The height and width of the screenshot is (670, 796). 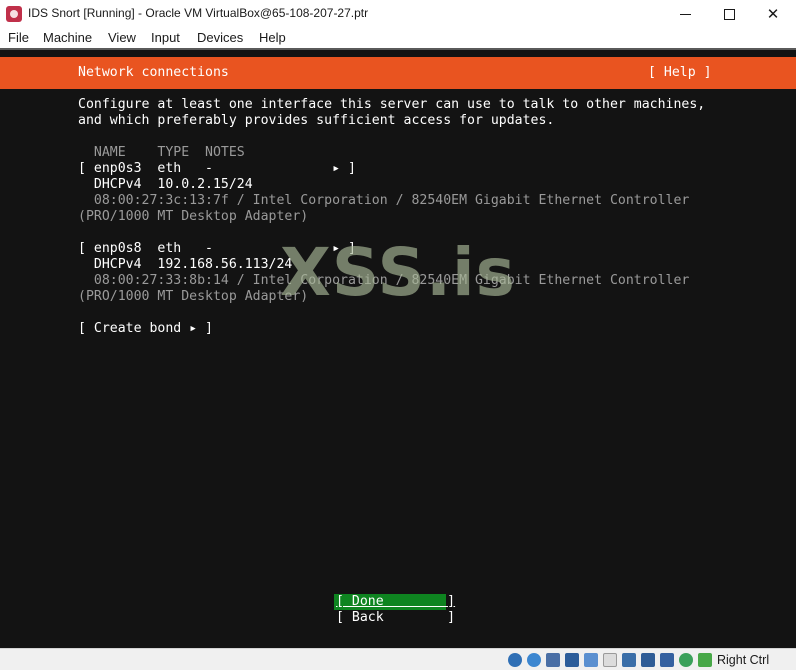 I want to click on virtualbox-vm-icon, so click(x=14, y=14).